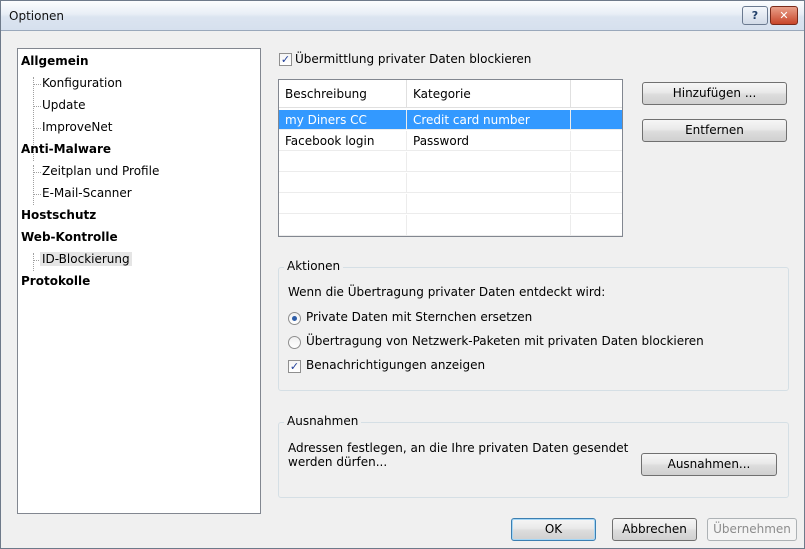 This screenshot has width=805, height=549. I want to click on tree-item-zeitplan: Zeitplan und Profile, so click(100, 171).